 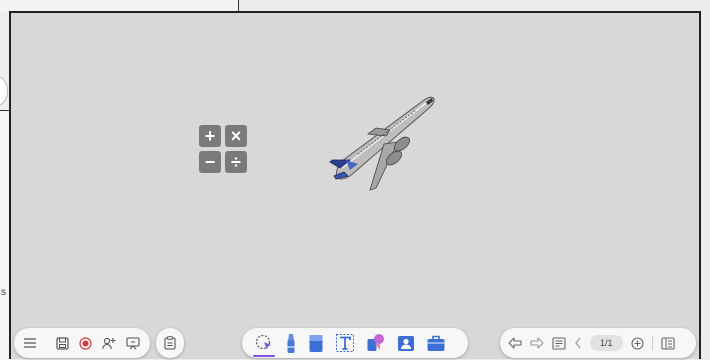 I want to click on calc-minus-key: −, so click(x=210, y=162).